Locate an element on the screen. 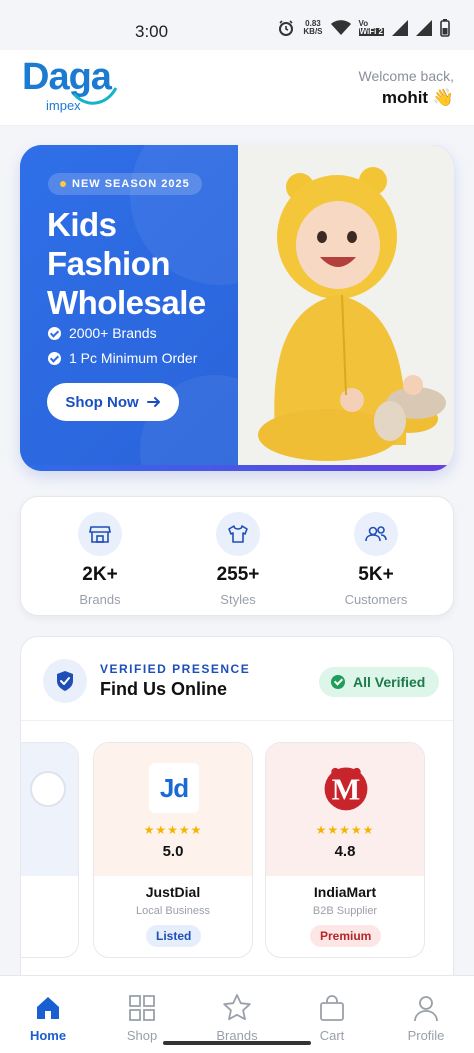 The image size is (474, 1053). nav-cart: Cart is located at coordinates (332, 1017).